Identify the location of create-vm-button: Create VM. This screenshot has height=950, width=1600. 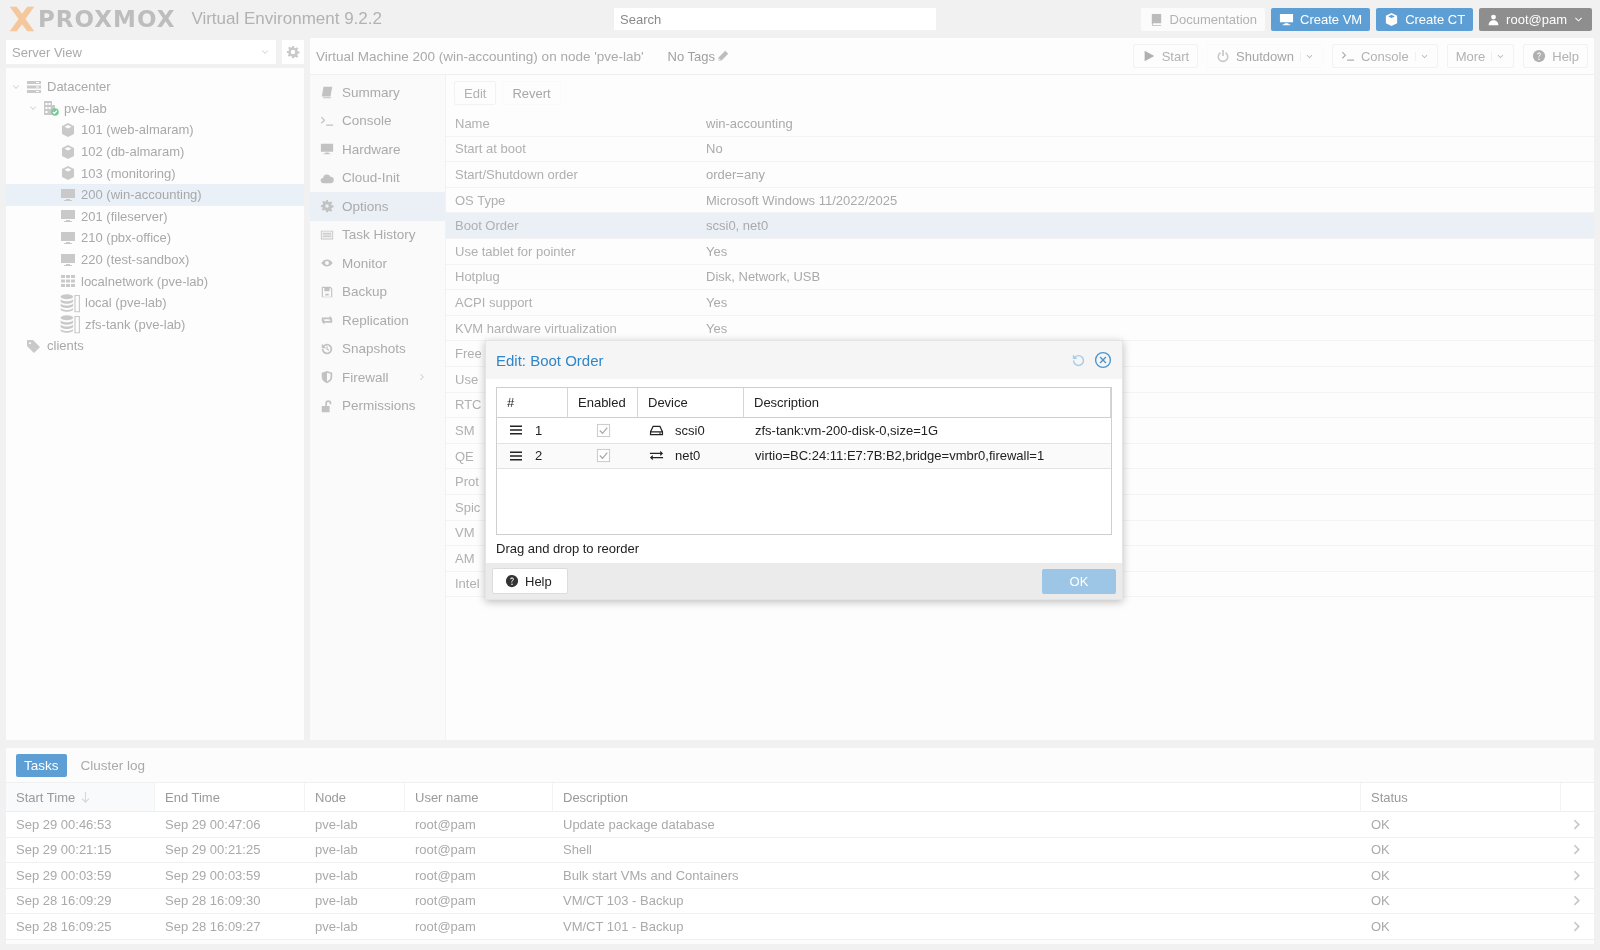
(1321, 19).